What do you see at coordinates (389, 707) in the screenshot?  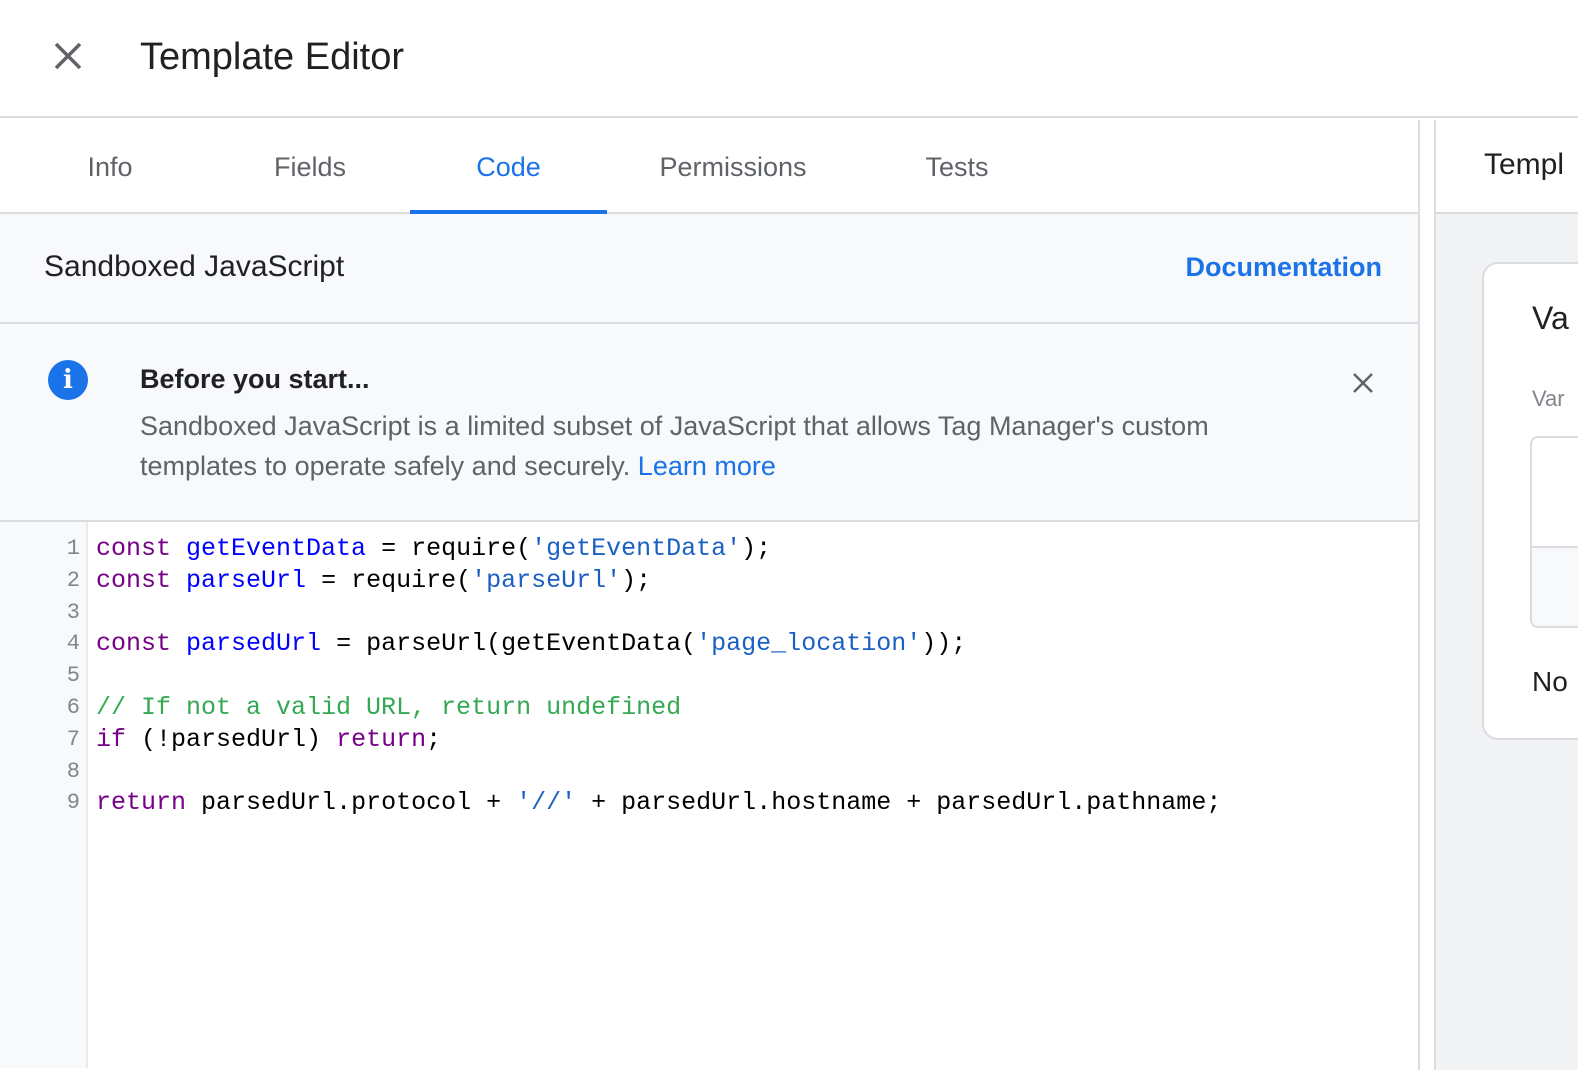 I see `code-line: // If not a valid URL, return undefined` at bounding box center [389, 707].